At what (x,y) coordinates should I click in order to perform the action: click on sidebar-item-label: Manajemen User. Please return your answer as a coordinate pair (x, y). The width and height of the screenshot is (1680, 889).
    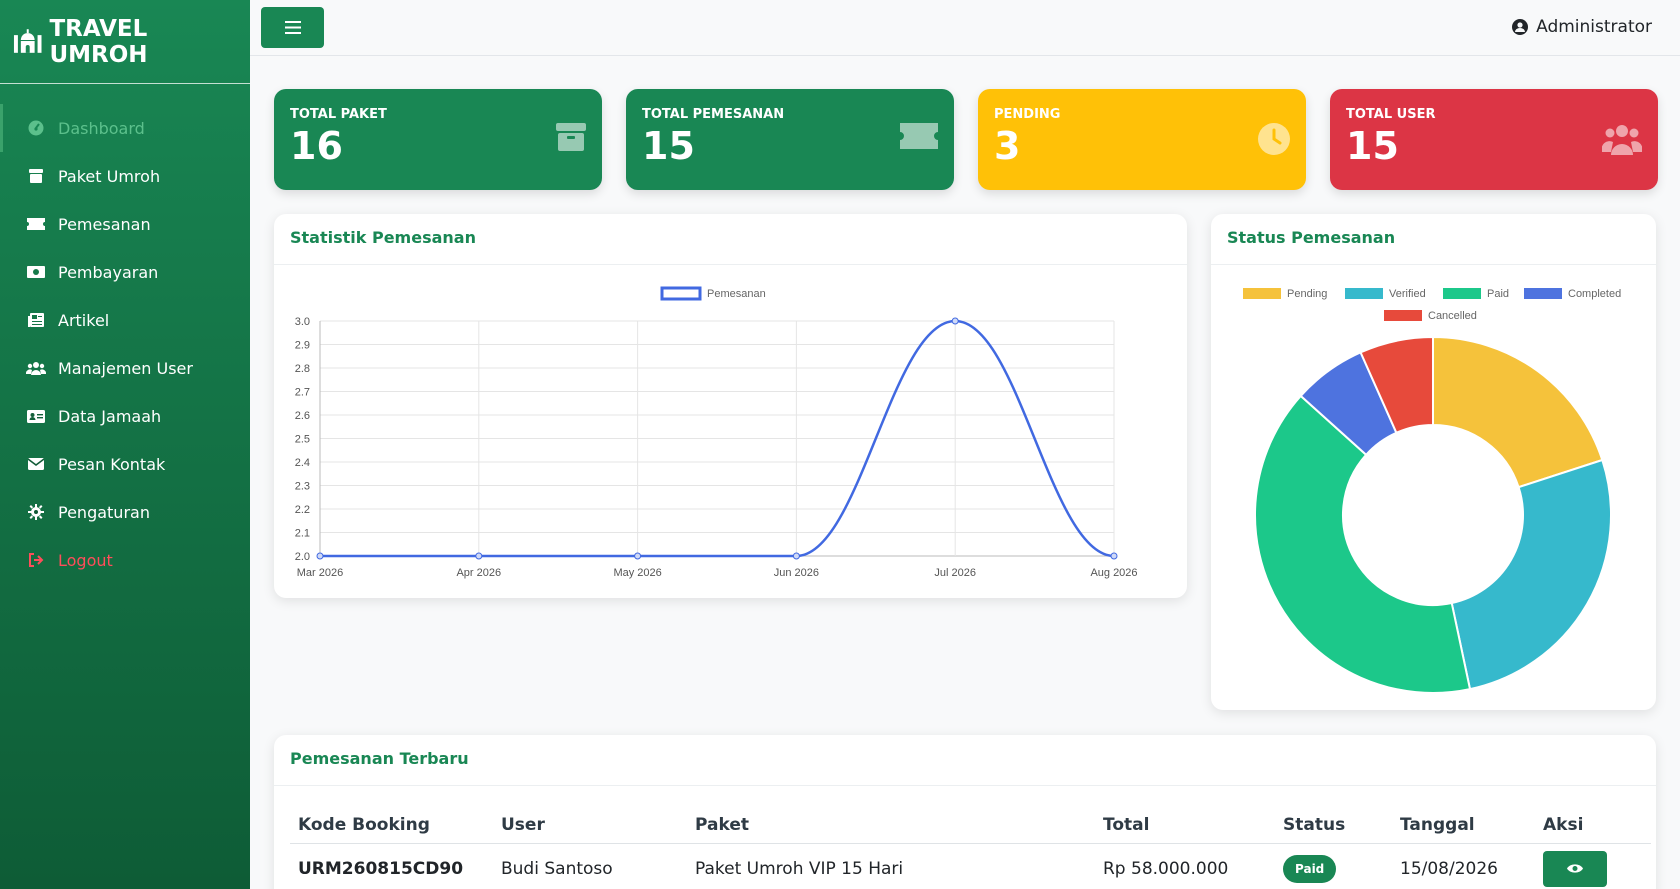
    Looking at the image, I should click on (125, 368).